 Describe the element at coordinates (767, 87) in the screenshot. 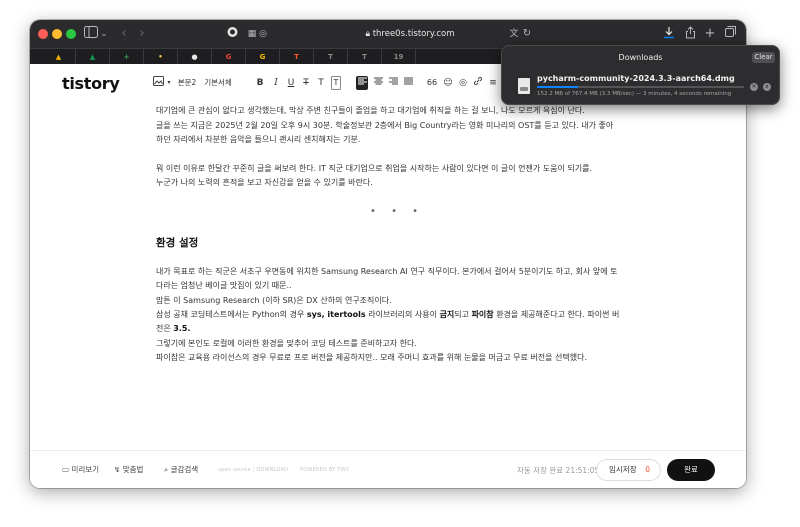

I see `reveal-in-finder-icon: ⌕` at that location.